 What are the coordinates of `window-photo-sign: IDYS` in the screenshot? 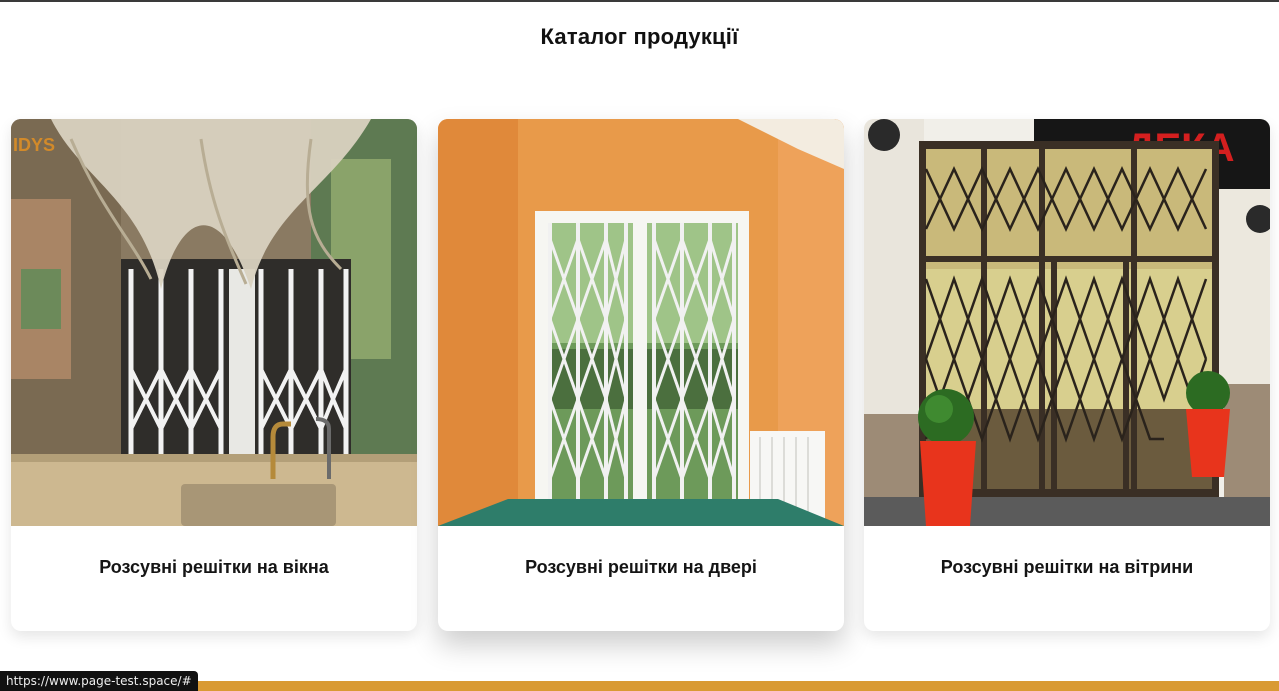 It's located at (34, 145).